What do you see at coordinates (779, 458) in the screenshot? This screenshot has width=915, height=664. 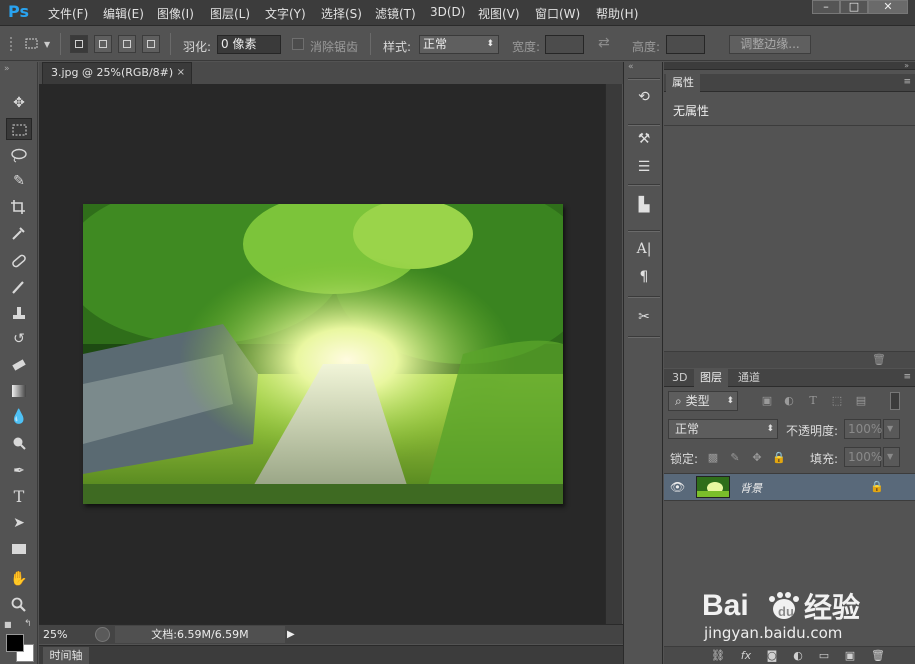 I see `lock-all-icon: 🔒` at bounding box center [779, 458].